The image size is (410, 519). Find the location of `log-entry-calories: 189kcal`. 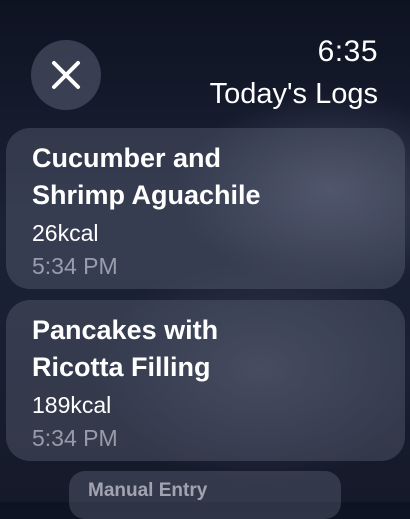

log-entry-calories: 189kcal is located at coordinates (72, 405).